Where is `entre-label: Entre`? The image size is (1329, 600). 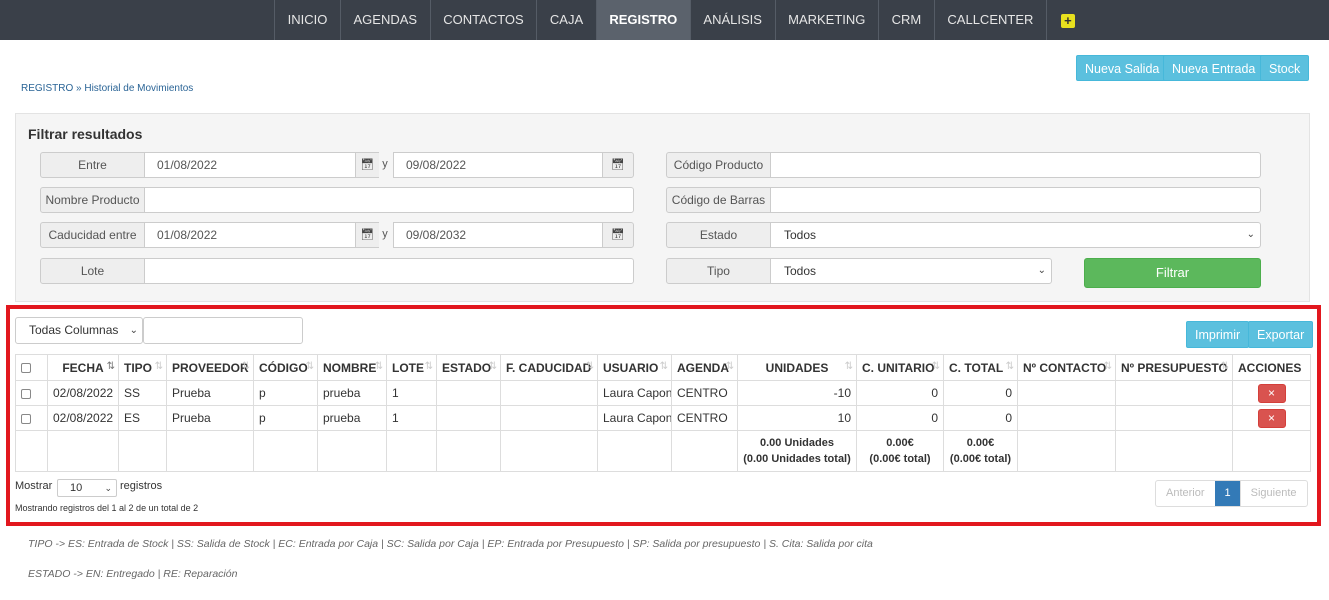
entre-label: Entre is located at coordinates (92, 165).